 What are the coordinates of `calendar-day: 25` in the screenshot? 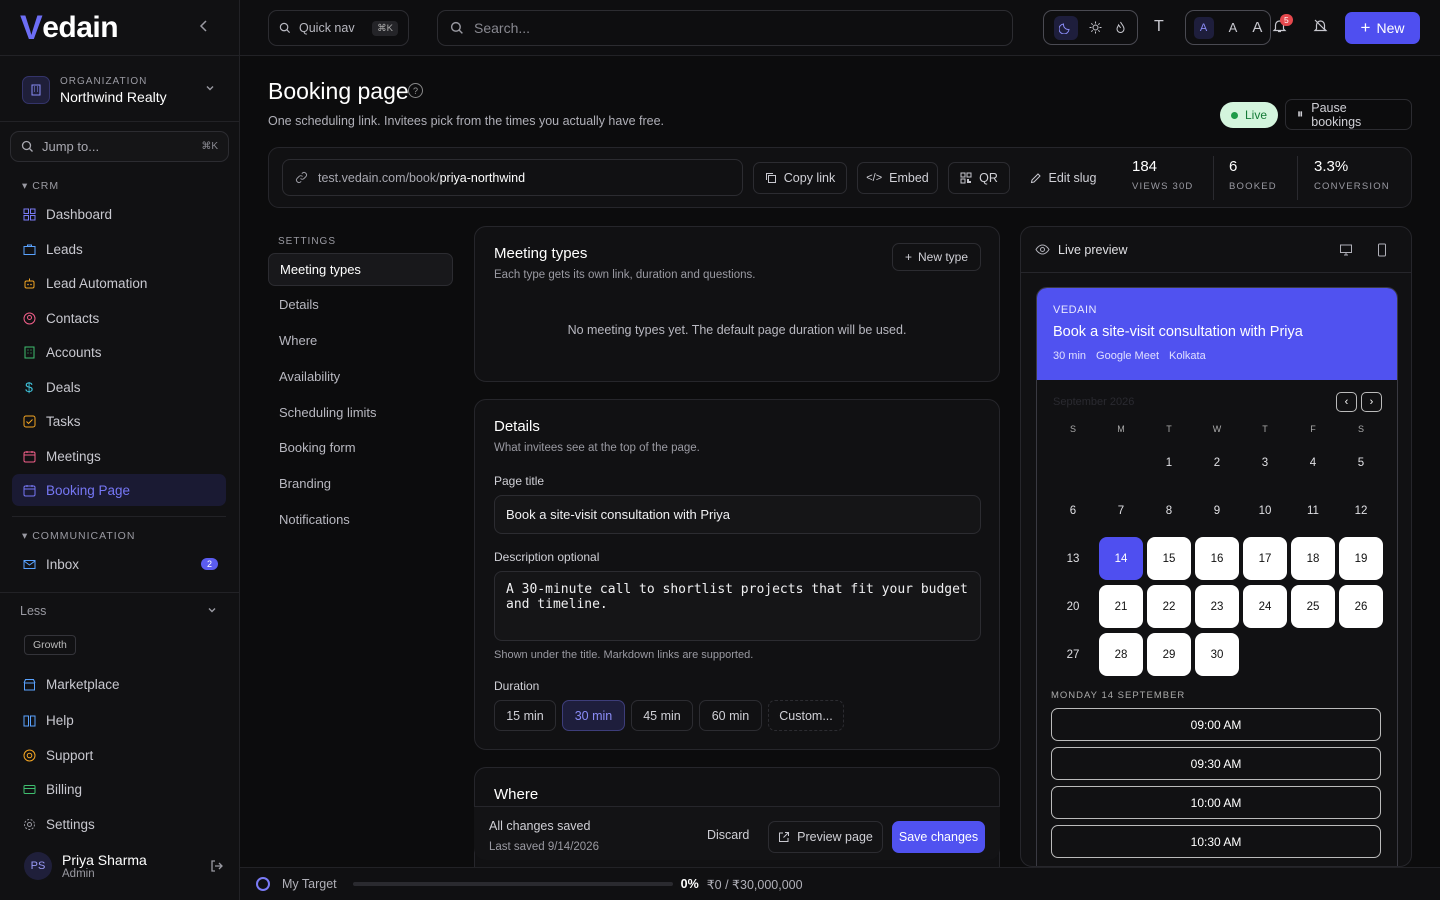 It's located at (1313, 606).